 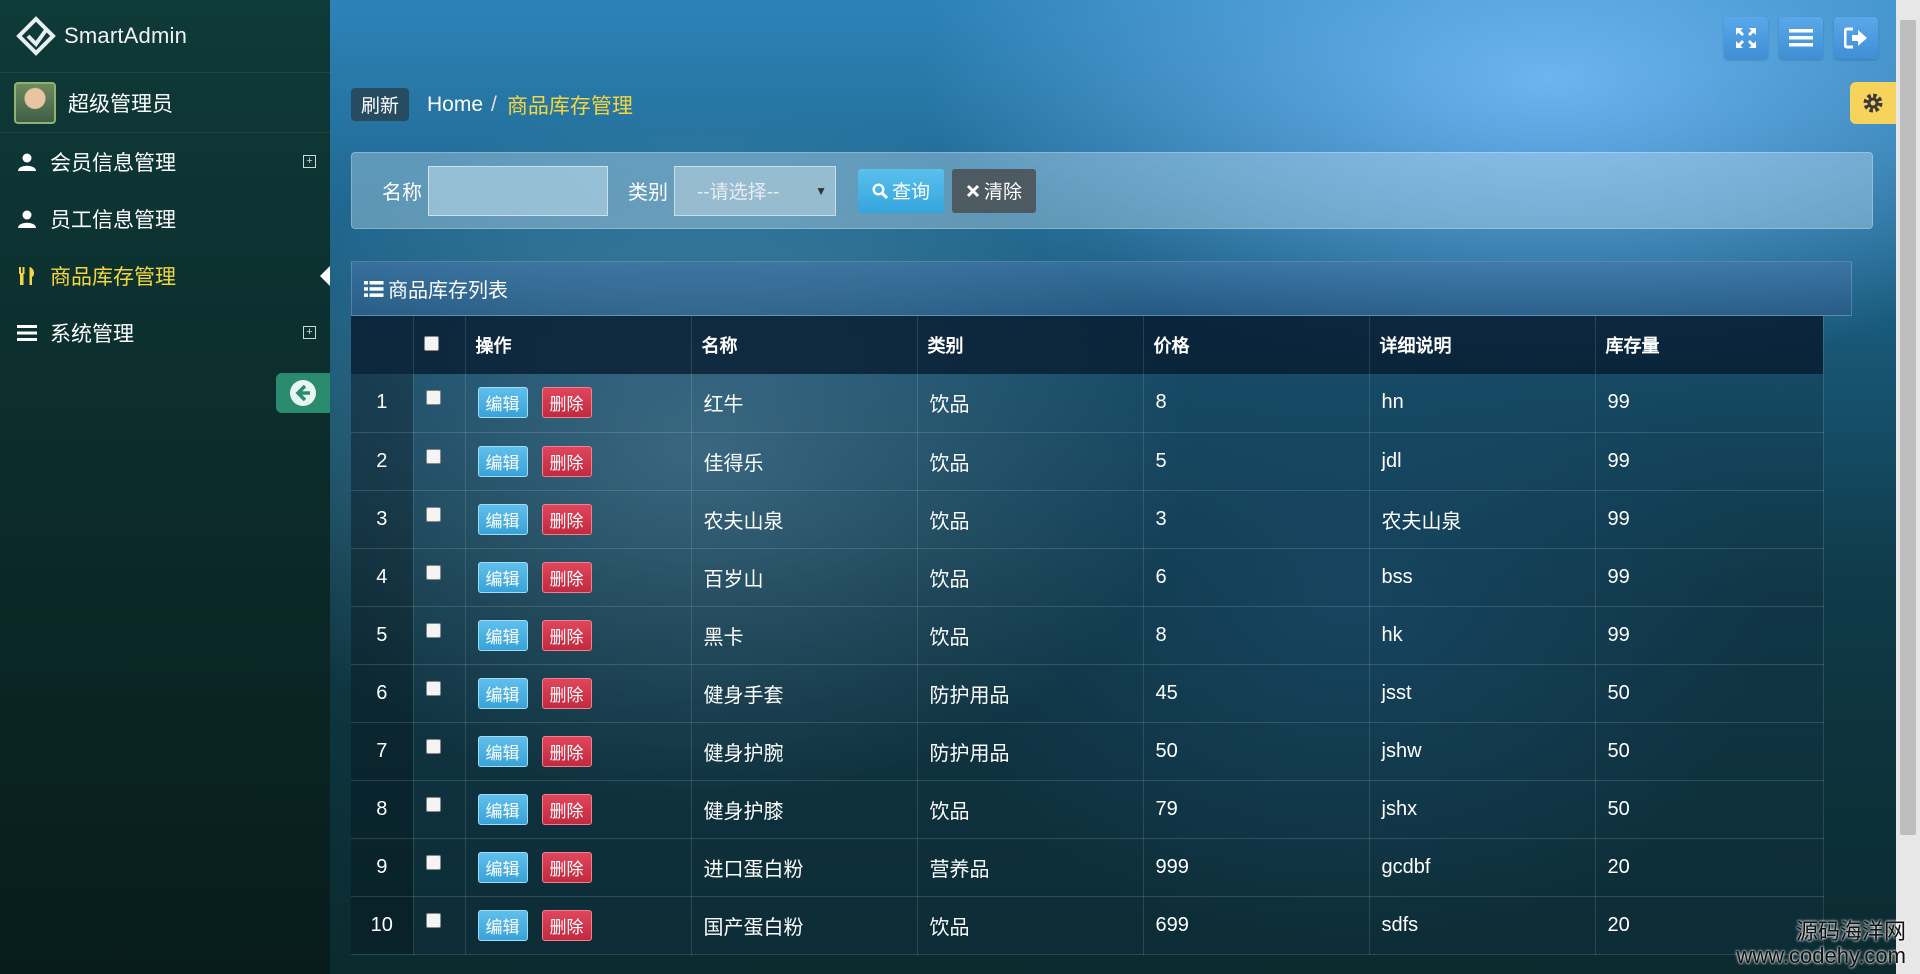 I want to click on cell-description: jsst, so click(x=1482, y=693).